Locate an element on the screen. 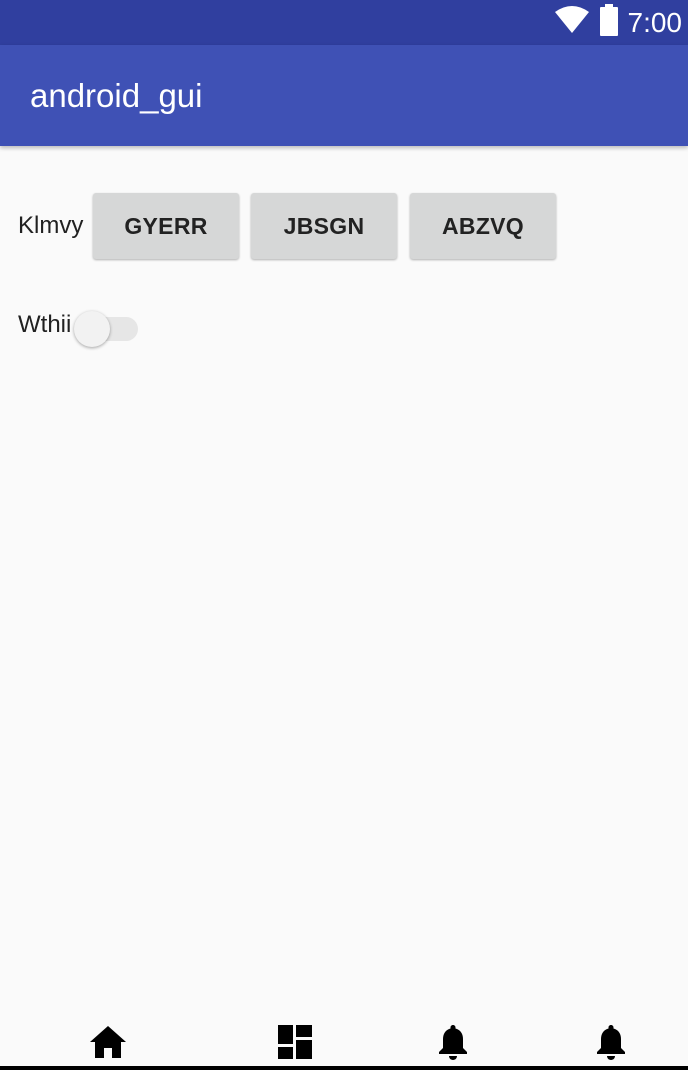 This screenshot has width=688, height=1070. button-row: Klmvy is located at coordinates (50, 226).